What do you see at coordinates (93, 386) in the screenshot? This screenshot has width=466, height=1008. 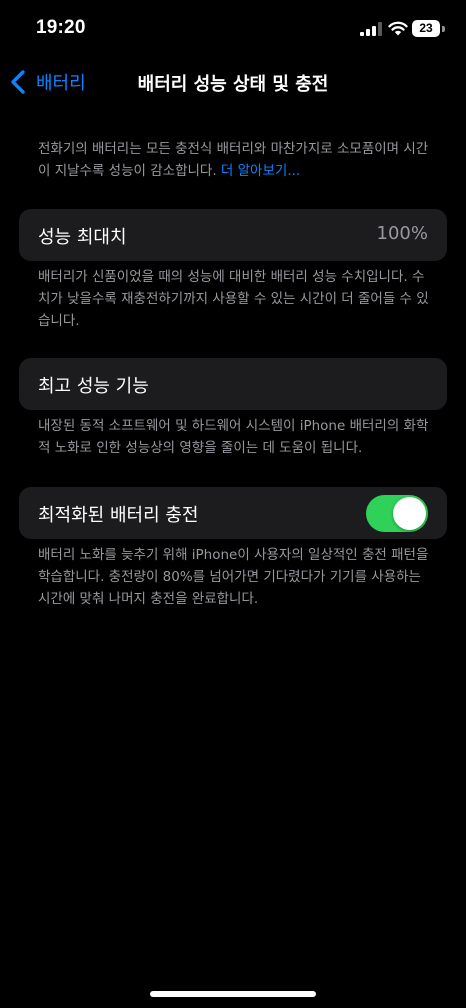 I see `peak-performance-label: 최고 성능 기능` at bounding box center [93, 386].